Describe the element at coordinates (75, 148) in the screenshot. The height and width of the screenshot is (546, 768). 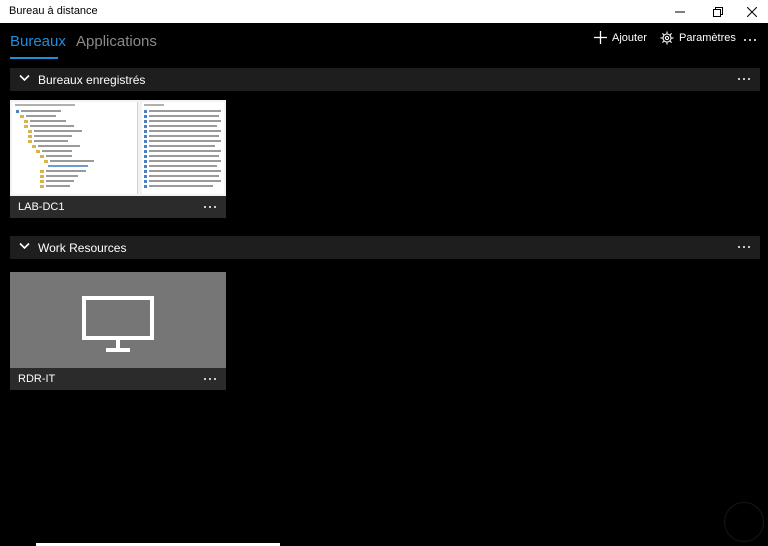
I see `thumbnail-tree-pane` at that location.